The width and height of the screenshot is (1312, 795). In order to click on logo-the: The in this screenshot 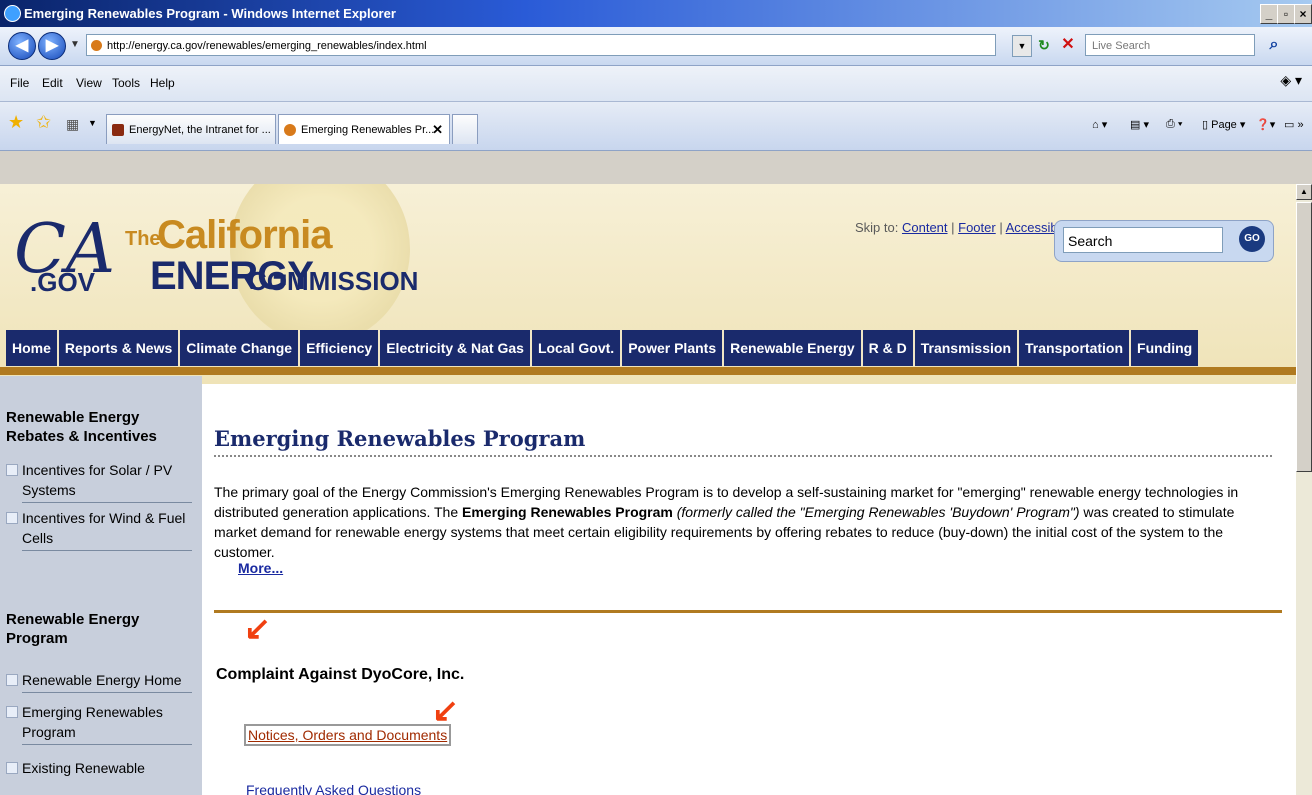, I will do `click(143, 239)`.